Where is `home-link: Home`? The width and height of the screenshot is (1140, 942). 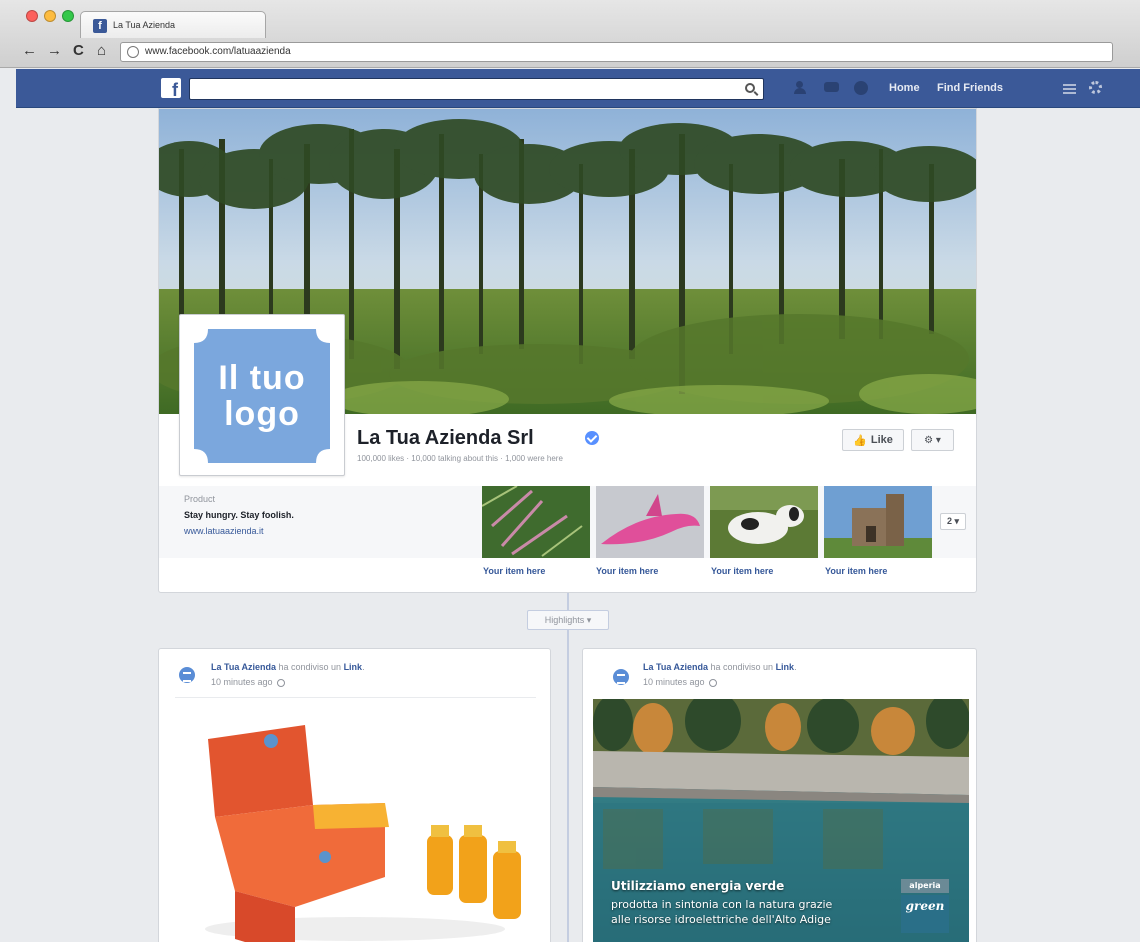 home-link: Home is located at coordinates (904, 88).